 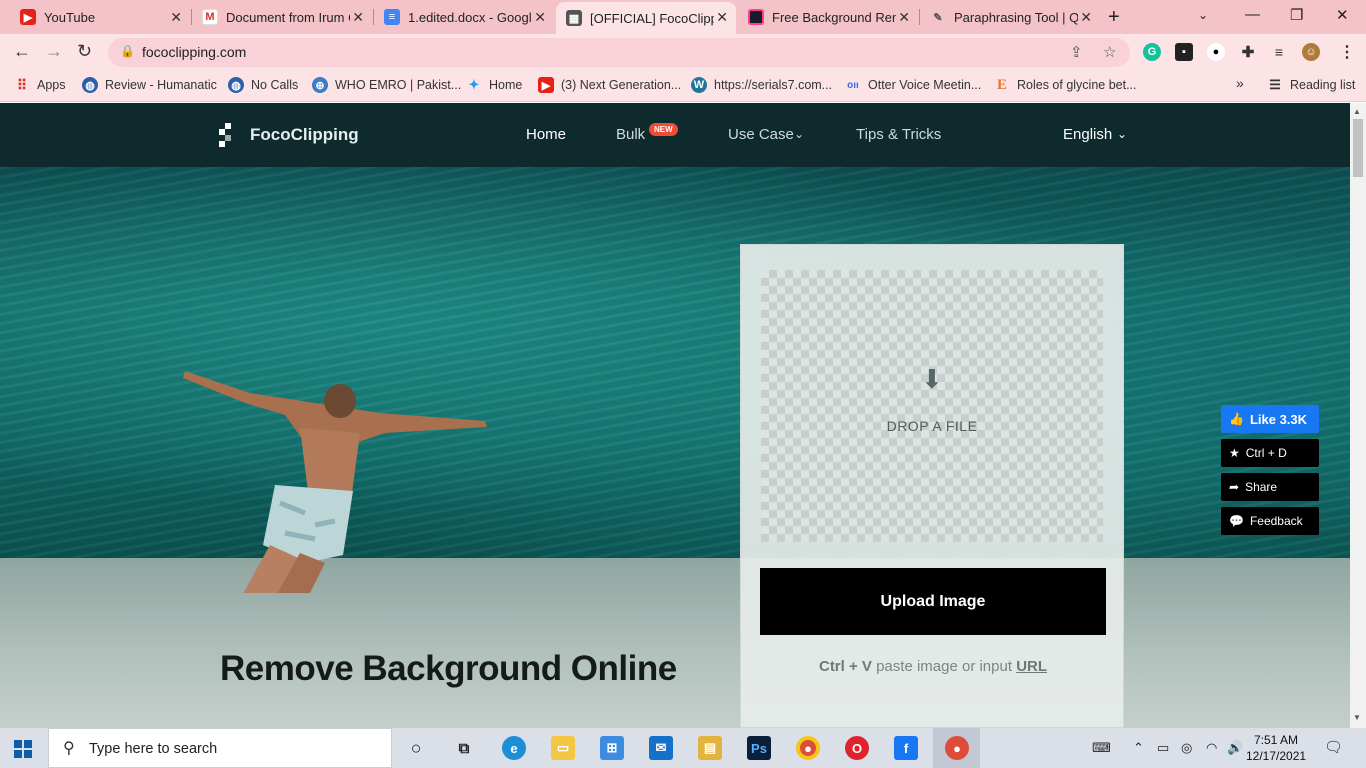 I want to click on chrome-profile-icon: ●, so click(x=957, y=748).